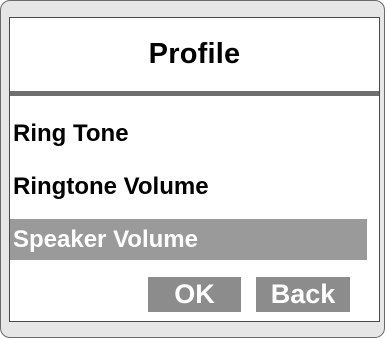 The height and width of the screenshot is (340, 387). Describe the element at coordinates (105, 239) in the screenshot. I see `menu-item-label: Speaker Volume` at that location.